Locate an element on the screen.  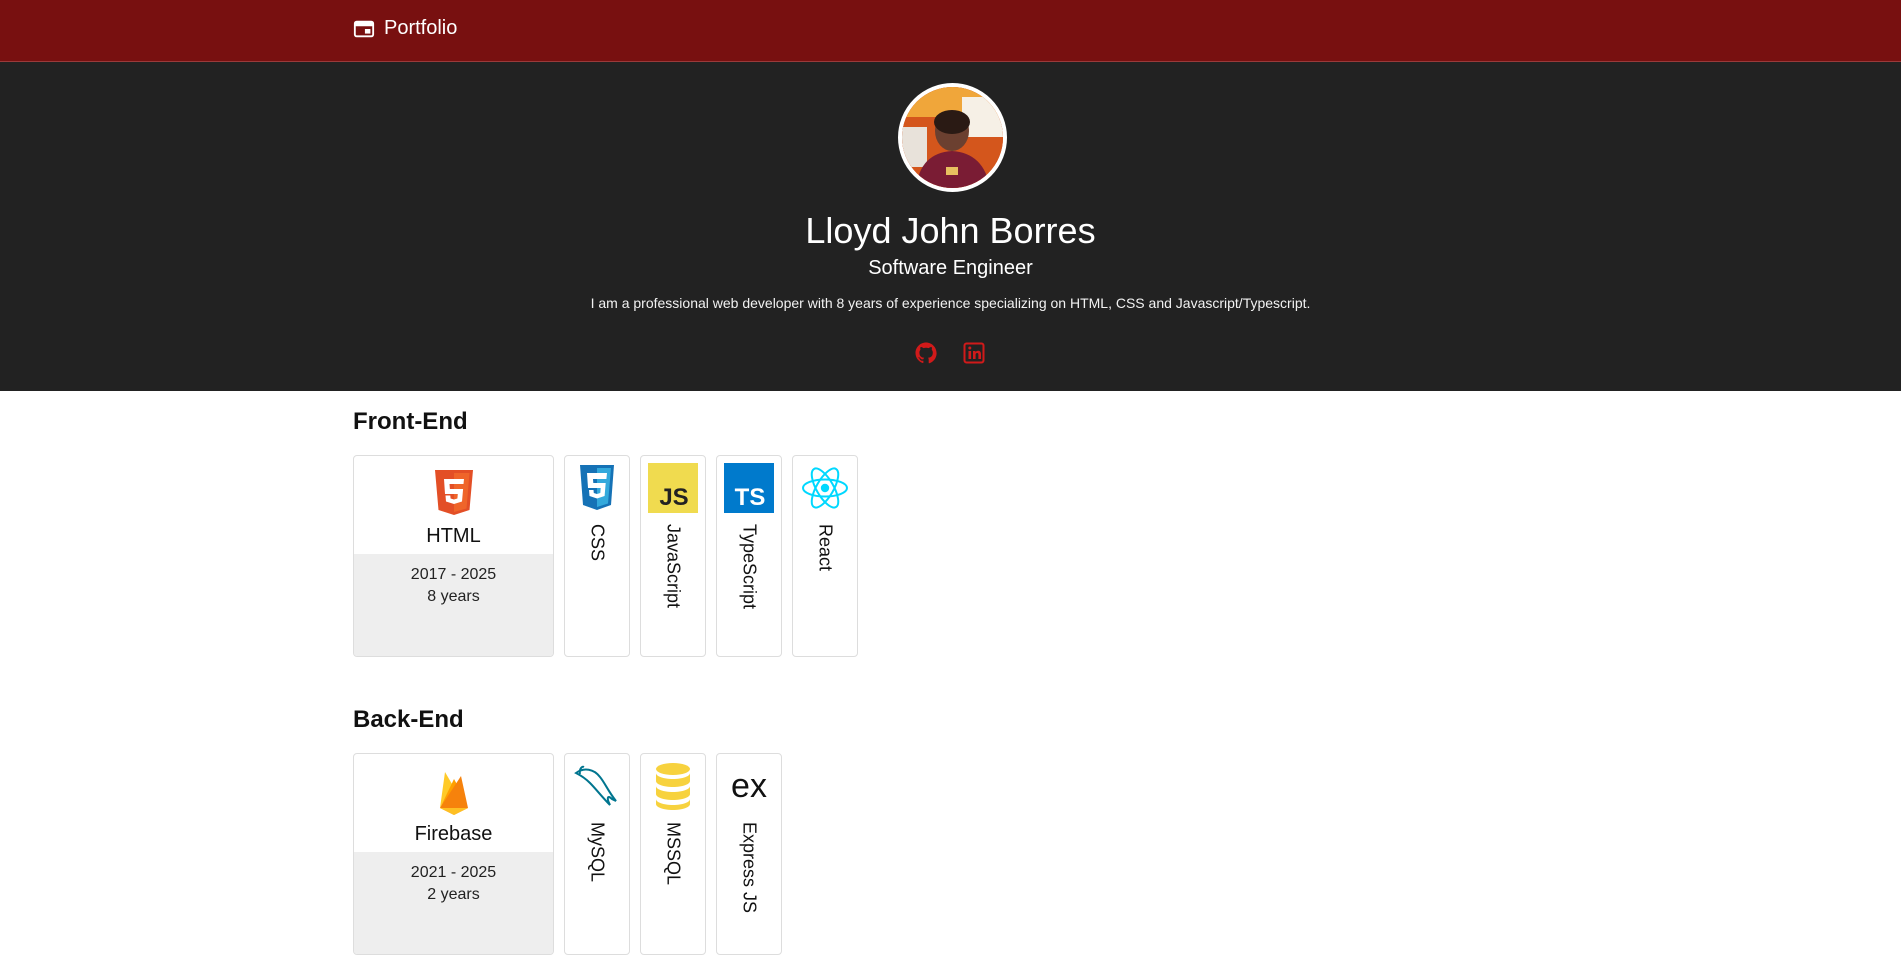
github-link is located at coordinates (926, 353).